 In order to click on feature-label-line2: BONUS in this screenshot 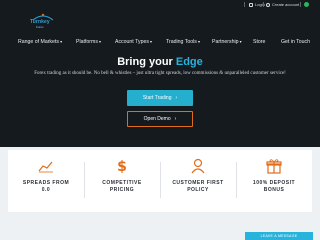, I will do `click(274, 189)`.